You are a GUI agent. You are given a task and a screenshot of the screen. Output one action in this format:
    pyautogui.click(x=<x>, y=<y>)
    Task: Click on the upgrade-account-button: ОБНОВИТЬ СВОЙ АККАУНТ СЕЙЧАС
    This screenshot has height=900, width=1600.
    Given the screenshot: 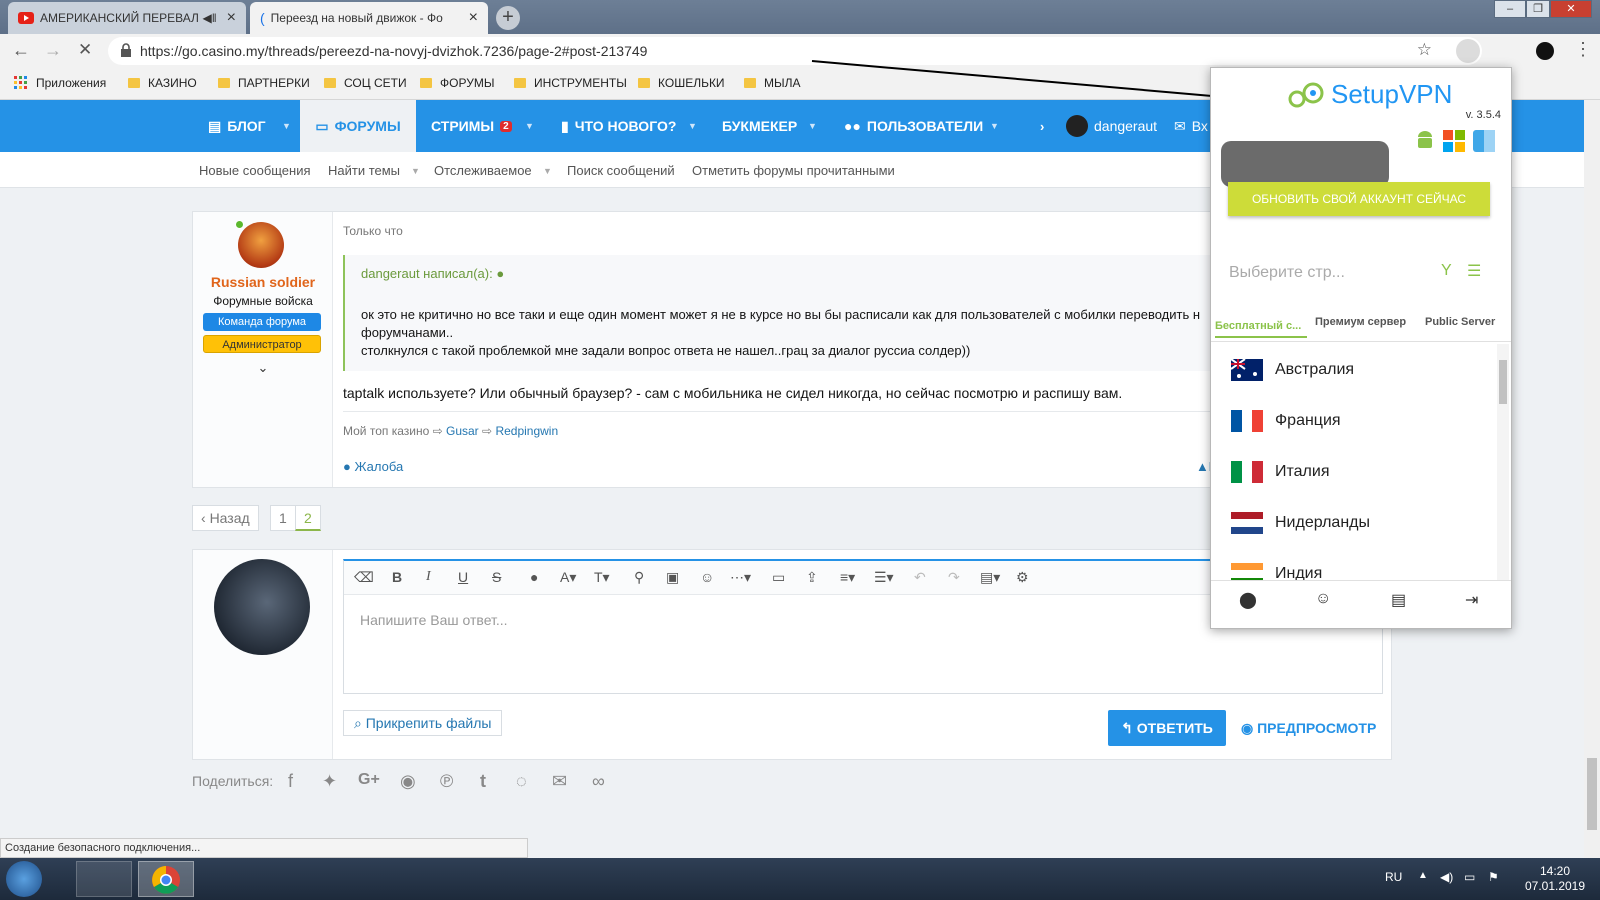 What is the action you would take?
    pyautogui.click(x=1359, y=199)
    